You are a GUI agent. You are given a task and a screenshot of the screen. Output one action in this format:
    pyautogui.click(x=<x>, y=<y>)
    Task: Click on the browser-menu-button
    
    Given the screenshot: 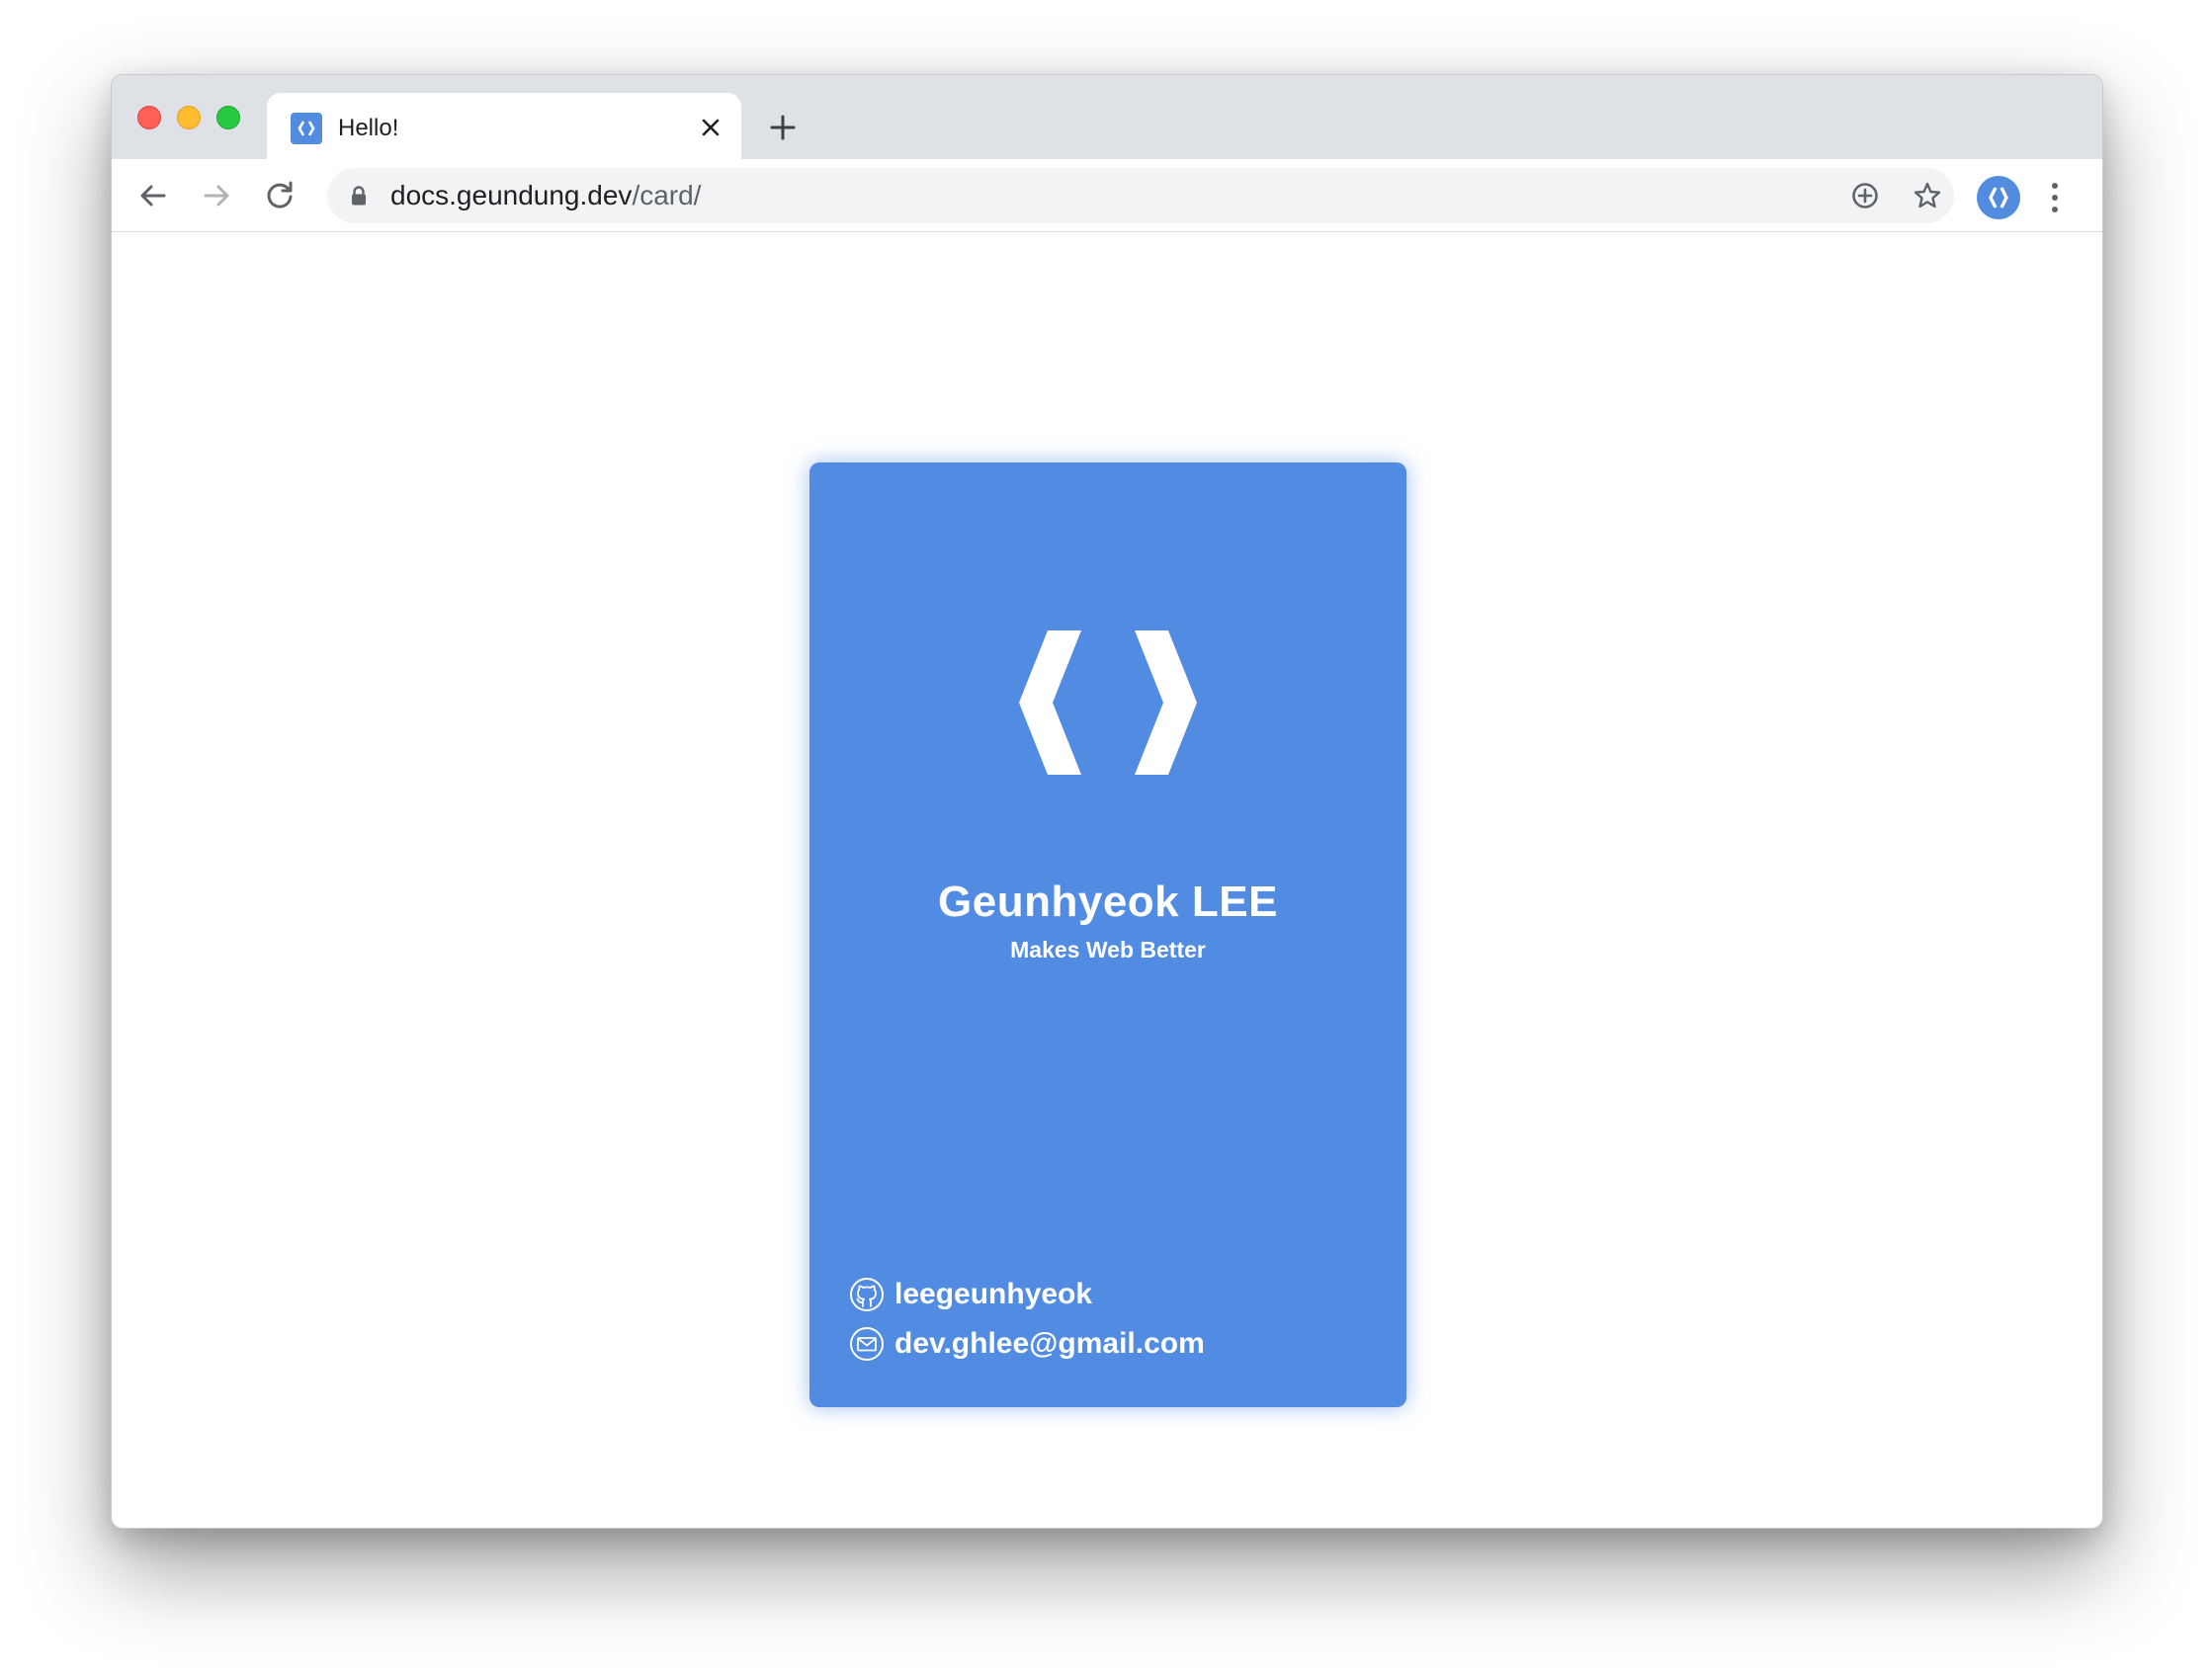 What is the action you would take?
    pyautogui.click(x=2055, y=198)
    